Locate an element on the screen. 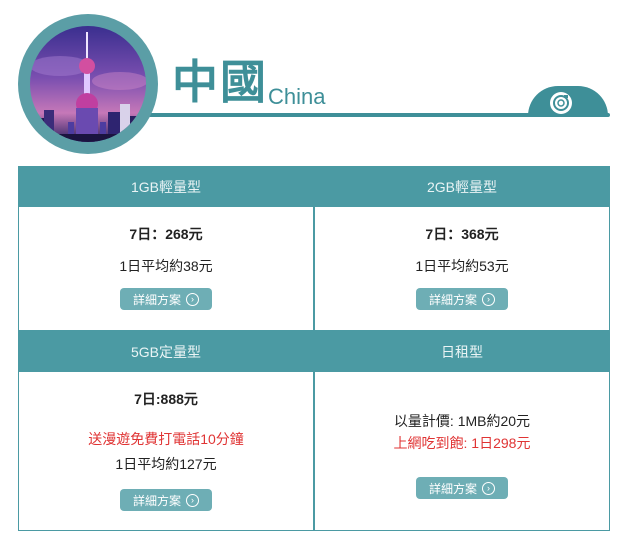 This screenshot has height=536, width=623. plan-name: 1GB輕量型 is located at coordinates (166, 187).